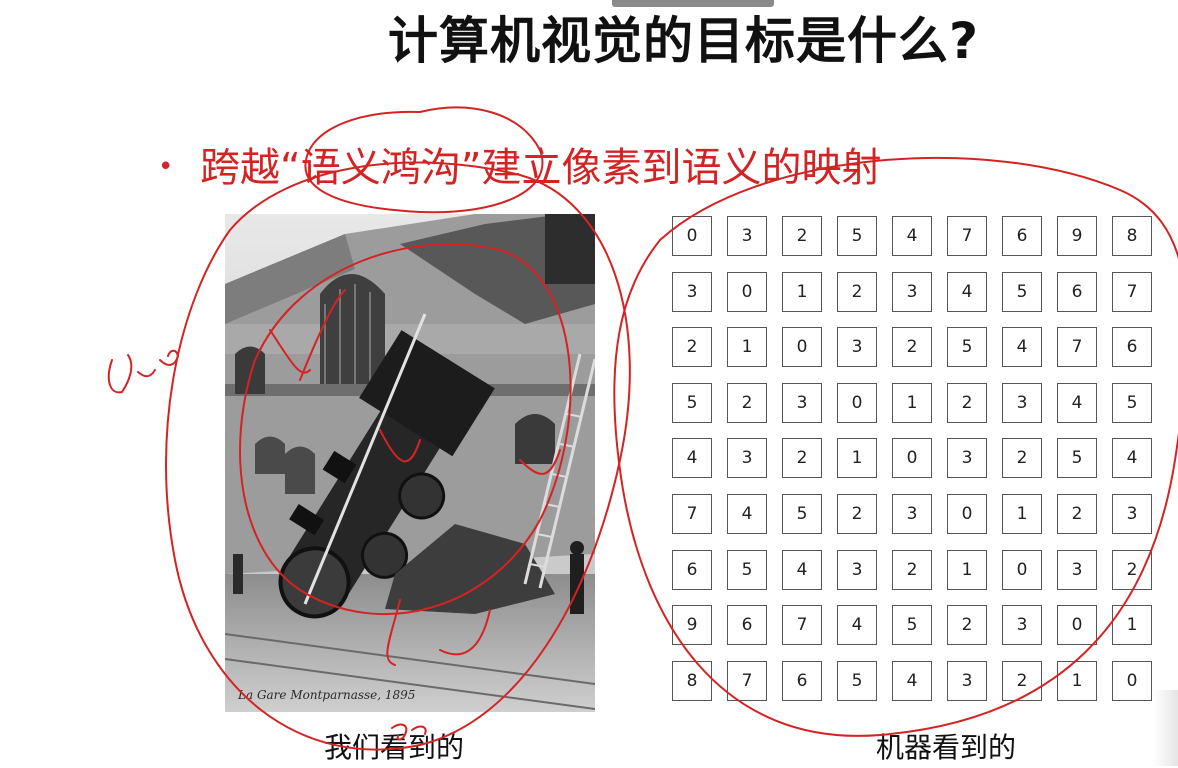 This screenshot has height=768, width=1178. I want to click on machine-view-label: 机器看到的, so click(946, 747).